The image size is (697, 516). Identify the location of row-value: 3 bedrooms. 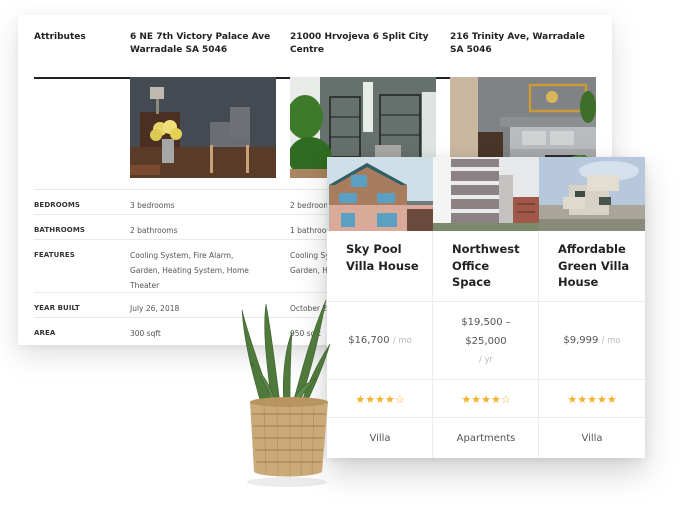
(152, 205).